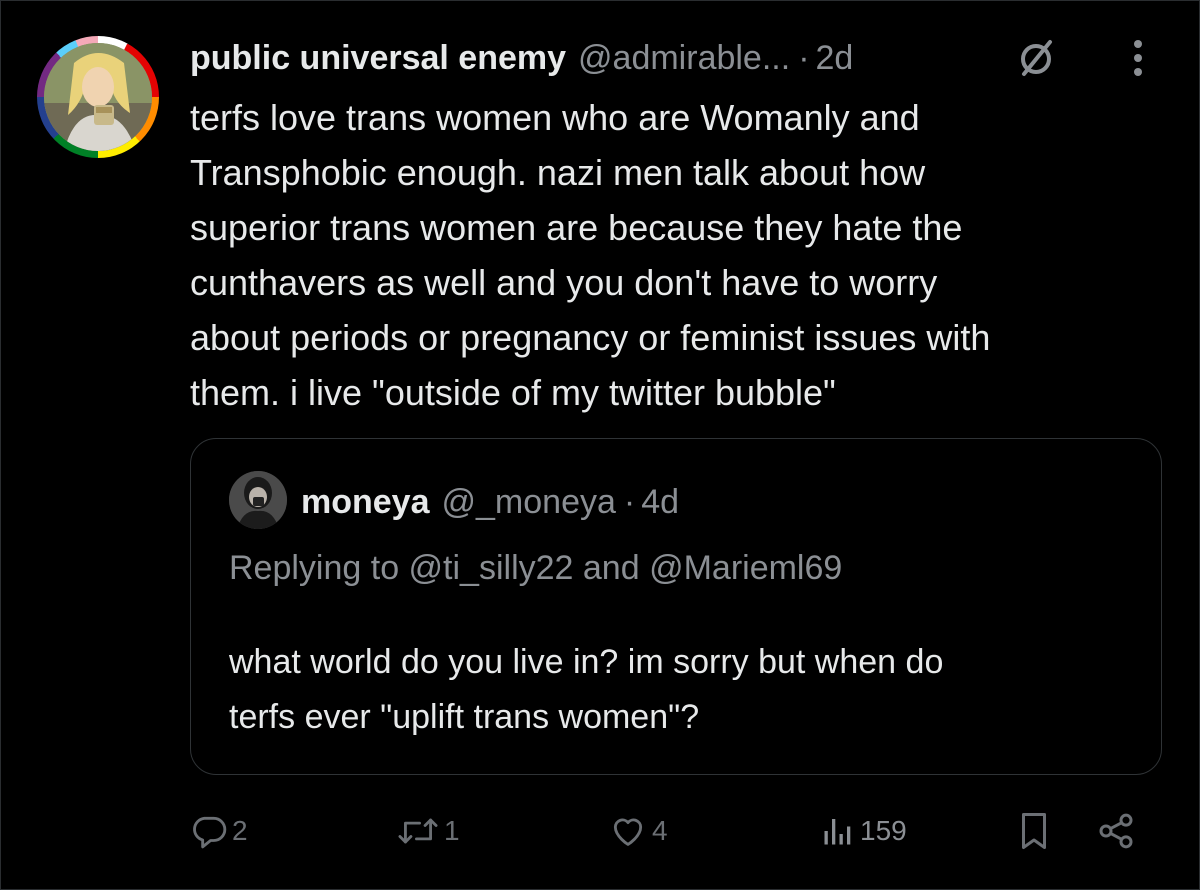 The height and width of the screenshot is (890, 1200). I want to click on author-avatar, so click(98, 97).